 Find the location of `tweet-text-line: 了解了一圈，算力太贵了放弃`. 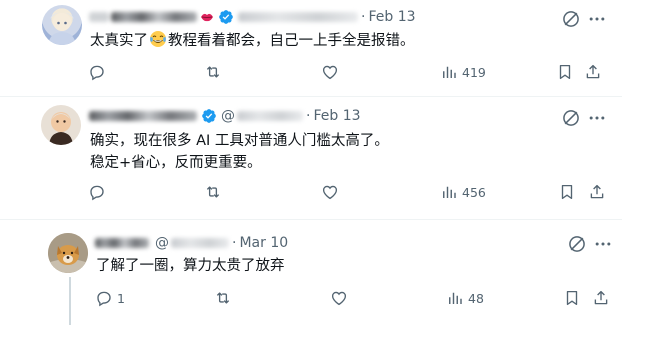

tweet-text-line: 了解了一圈，算力太贵了放弃 is located at coordinates (190, 266).